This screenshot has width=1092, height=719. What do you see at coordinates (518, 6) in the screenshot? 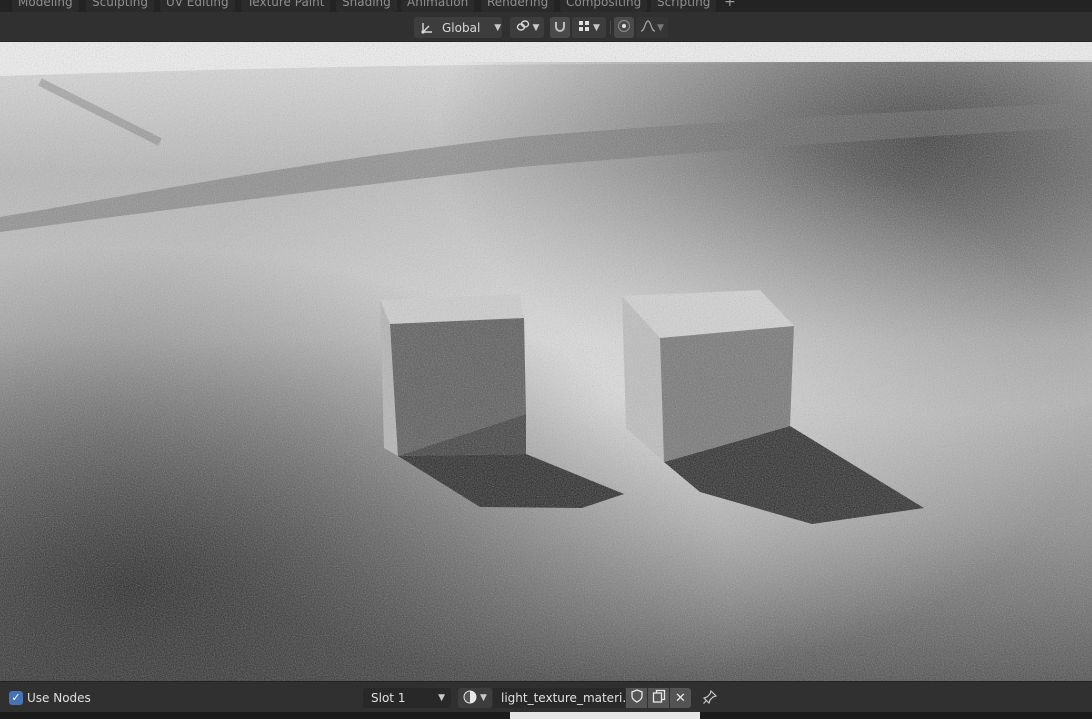
I see `tab-rendering: Rendering` at bounding box center [518, 6].